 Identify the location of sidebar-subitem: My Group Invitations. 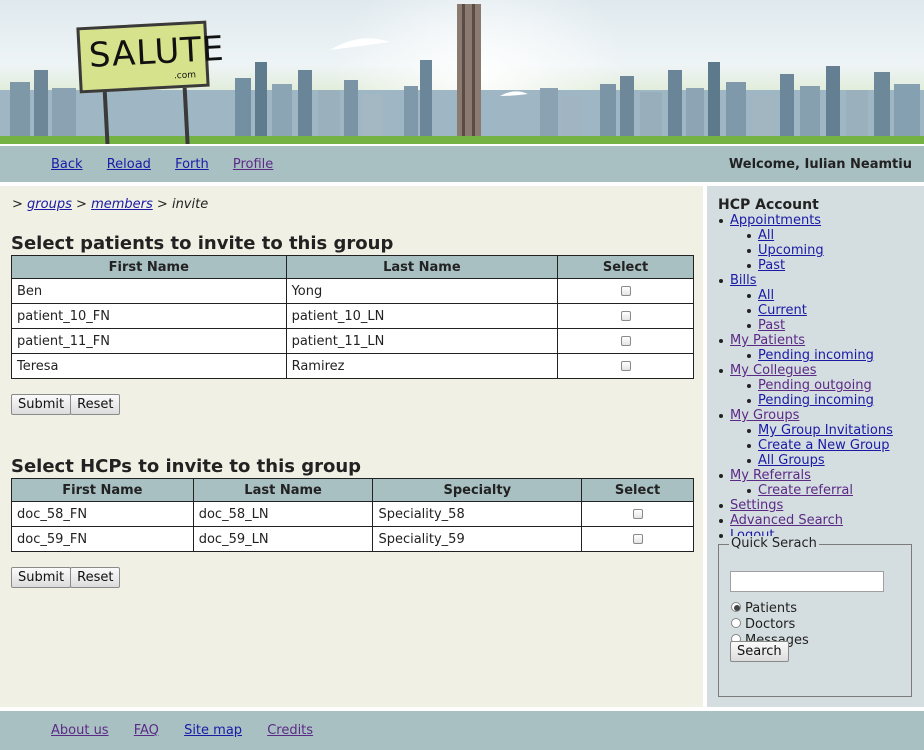
(818, 430).